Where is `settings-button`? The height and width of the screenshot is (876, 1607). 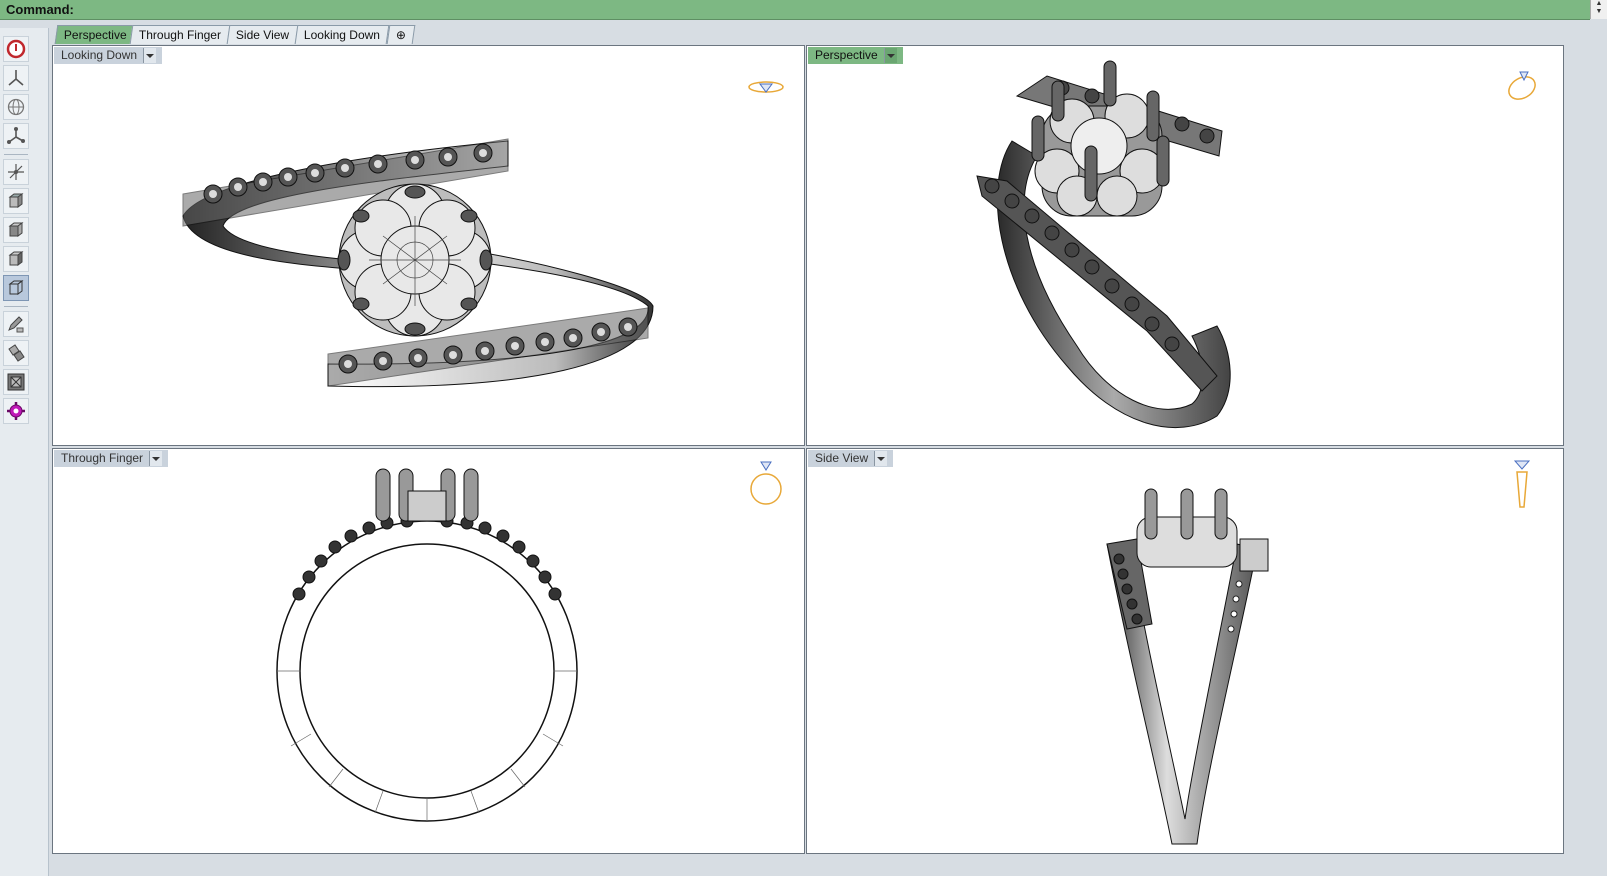
settings-button is located at coordinates (16, 411).